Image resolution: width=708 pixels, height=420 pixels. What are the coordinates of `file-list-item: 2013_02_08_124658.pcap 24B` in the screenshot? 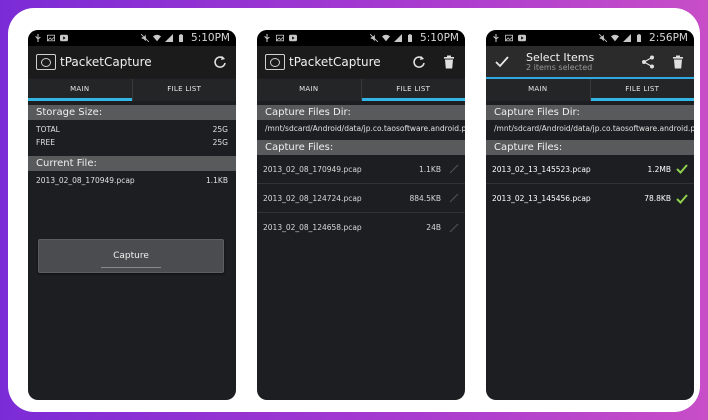 It's located at (361, 227).